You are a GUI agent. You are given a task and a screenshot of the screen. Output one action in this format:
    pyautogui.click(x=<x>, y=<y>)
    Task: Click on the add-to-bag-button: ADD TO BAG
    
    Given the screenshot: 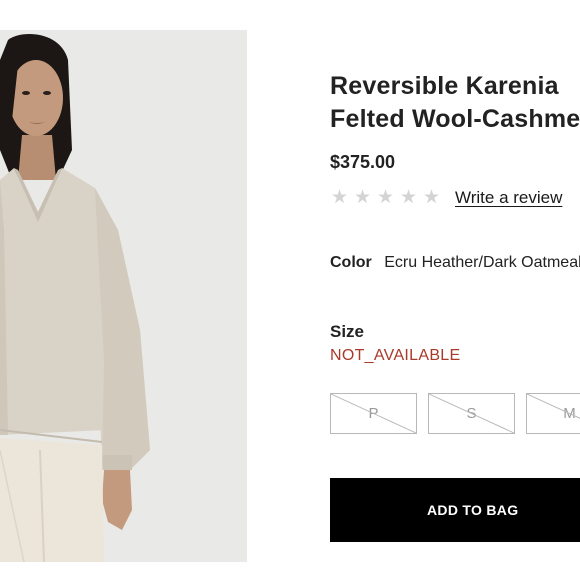 What is the action you would take?
    pyautogui.click(x=455, y=510)
    